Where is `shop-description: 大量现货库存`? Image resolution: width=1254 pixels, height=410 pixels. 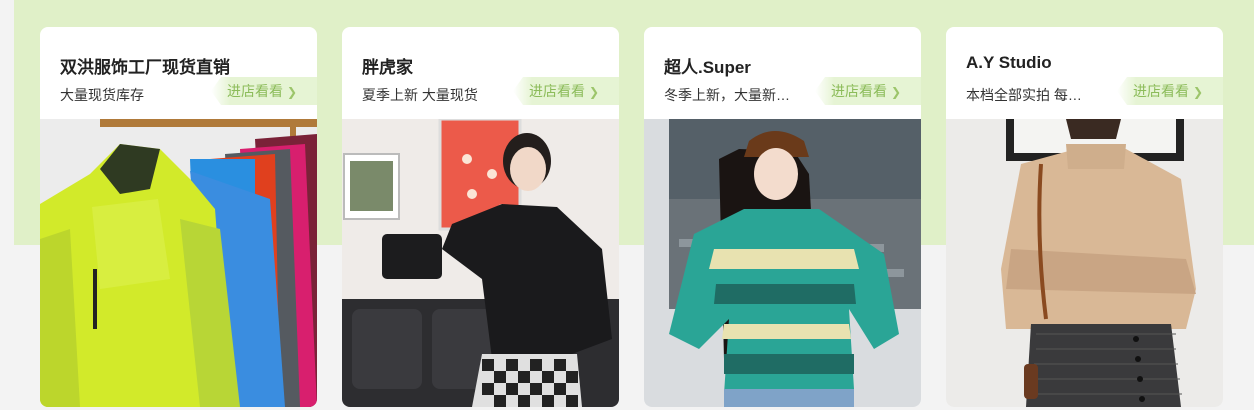
shop-description: 大量现货库存 is located at coordinates (102, 95).